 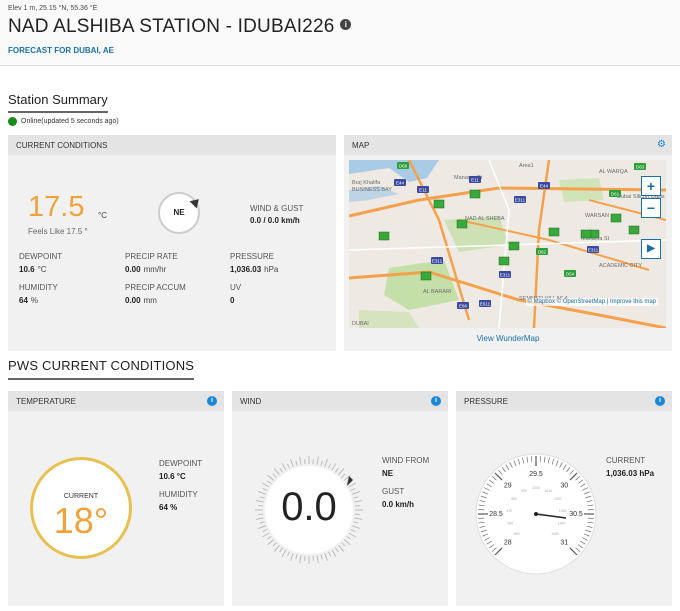 I want to click on view-wundermap-link: View WunderMap, so click(x=508, y=338).